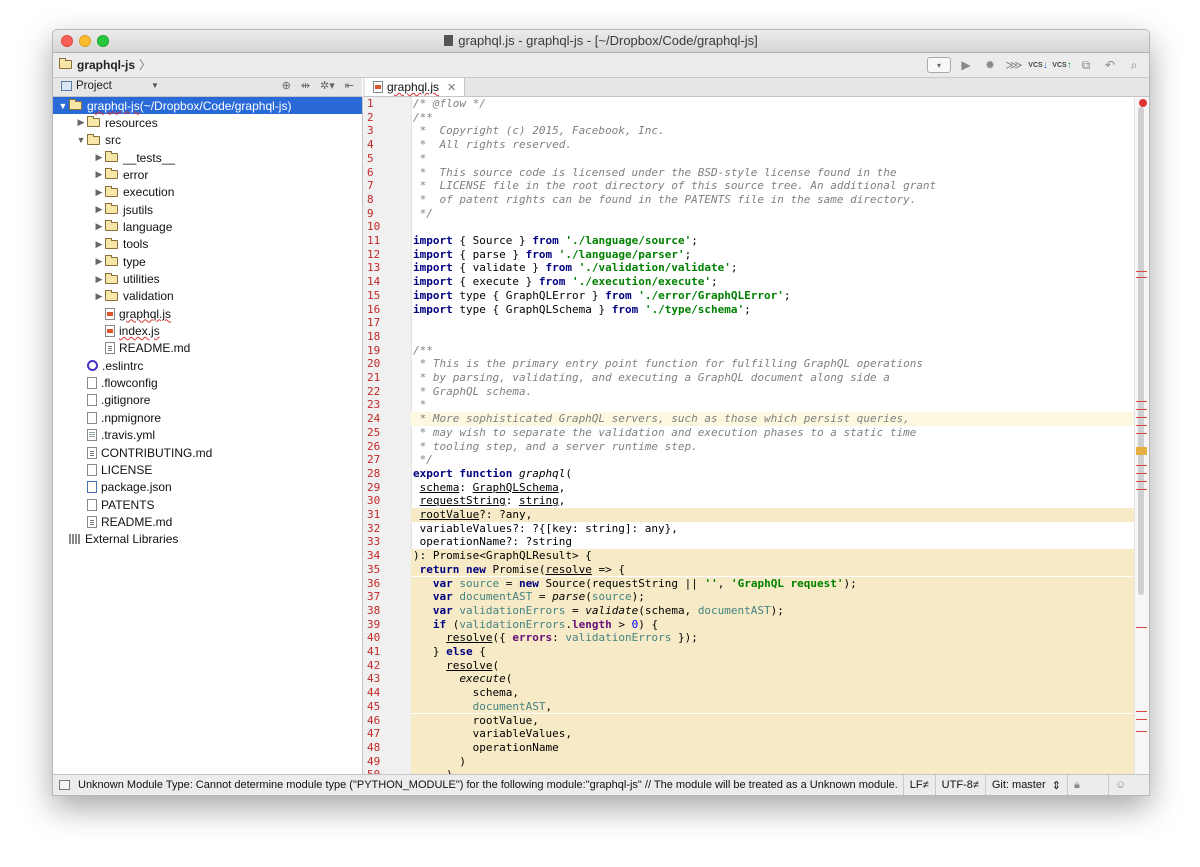  Describe the element at coordinates (382, 378) in the screenshot. I see `line-number: 21` at that location.